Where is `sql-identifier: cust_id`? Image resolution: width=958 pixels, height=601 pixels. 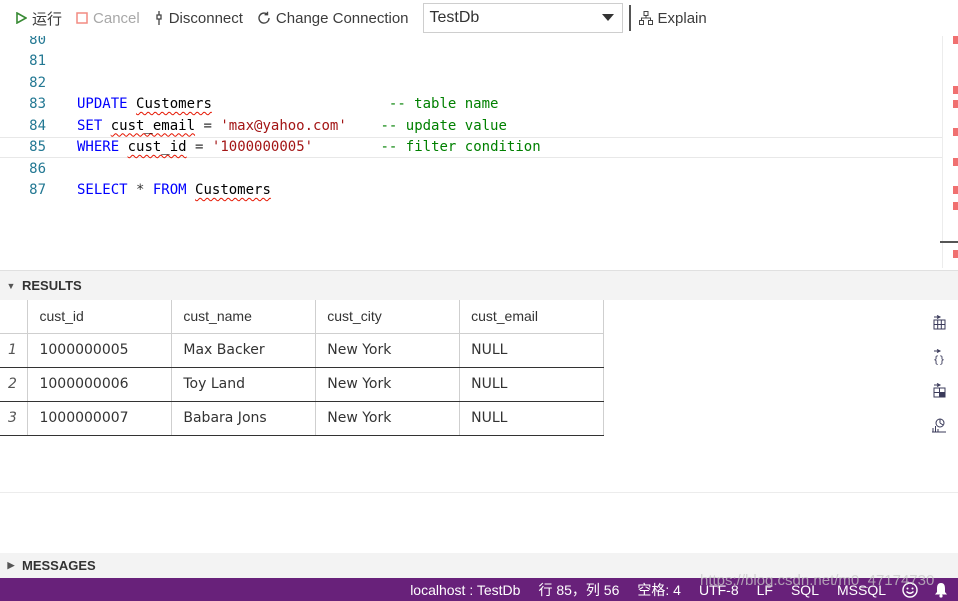 sql-identifier: cust_id is located at coordinates (157, 147).